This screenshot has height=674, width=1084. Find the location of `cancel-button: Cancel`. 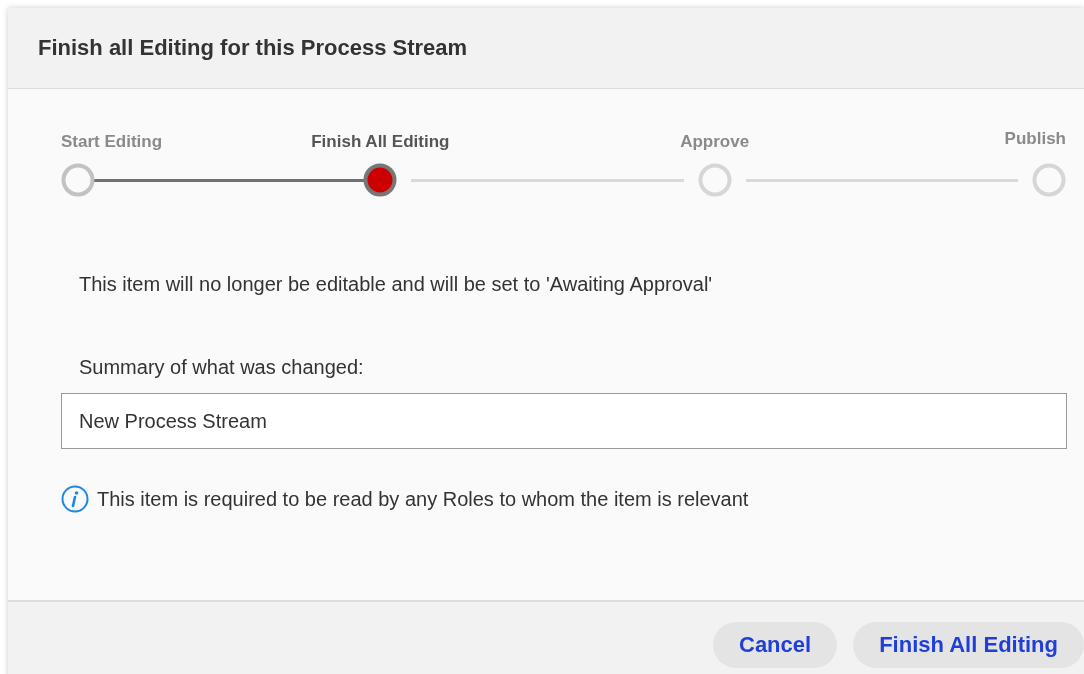

cancel-button: Cancel is located at coordinates (775, 645).